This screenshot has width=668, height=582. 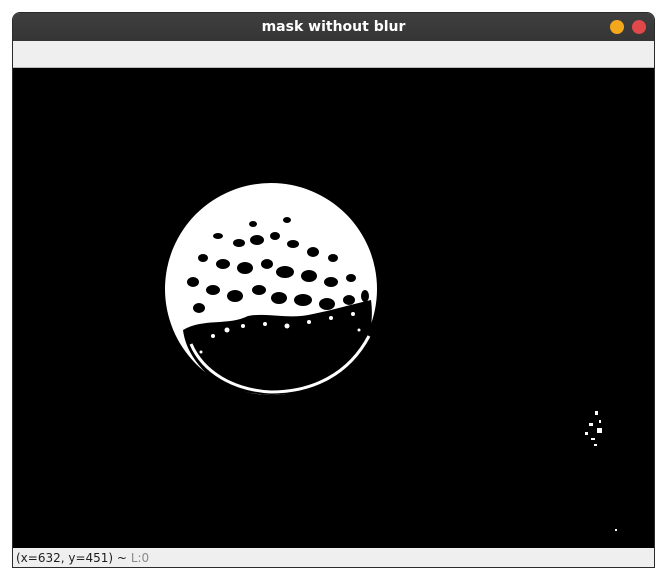 I want to click on cursor-coordinates: (x=632, y=451) ~, so click(x=71, y=558).